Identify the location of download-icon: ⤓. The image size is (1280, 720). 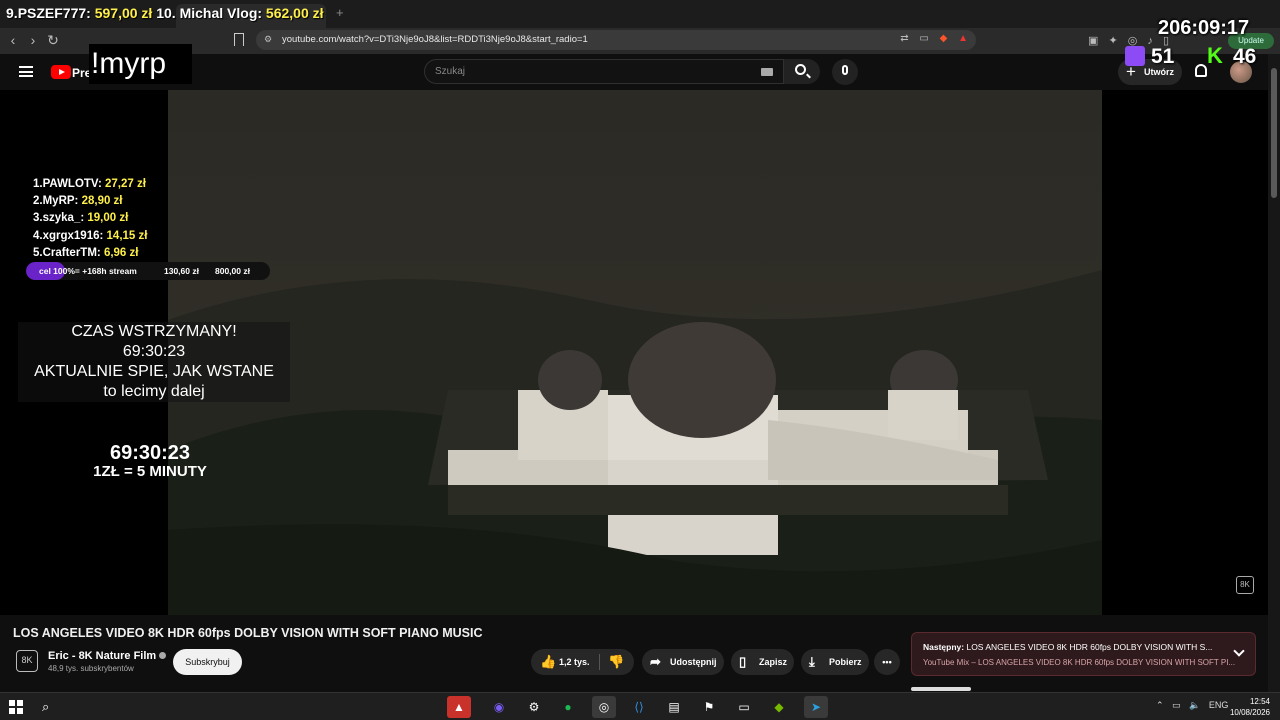
(812, 661).